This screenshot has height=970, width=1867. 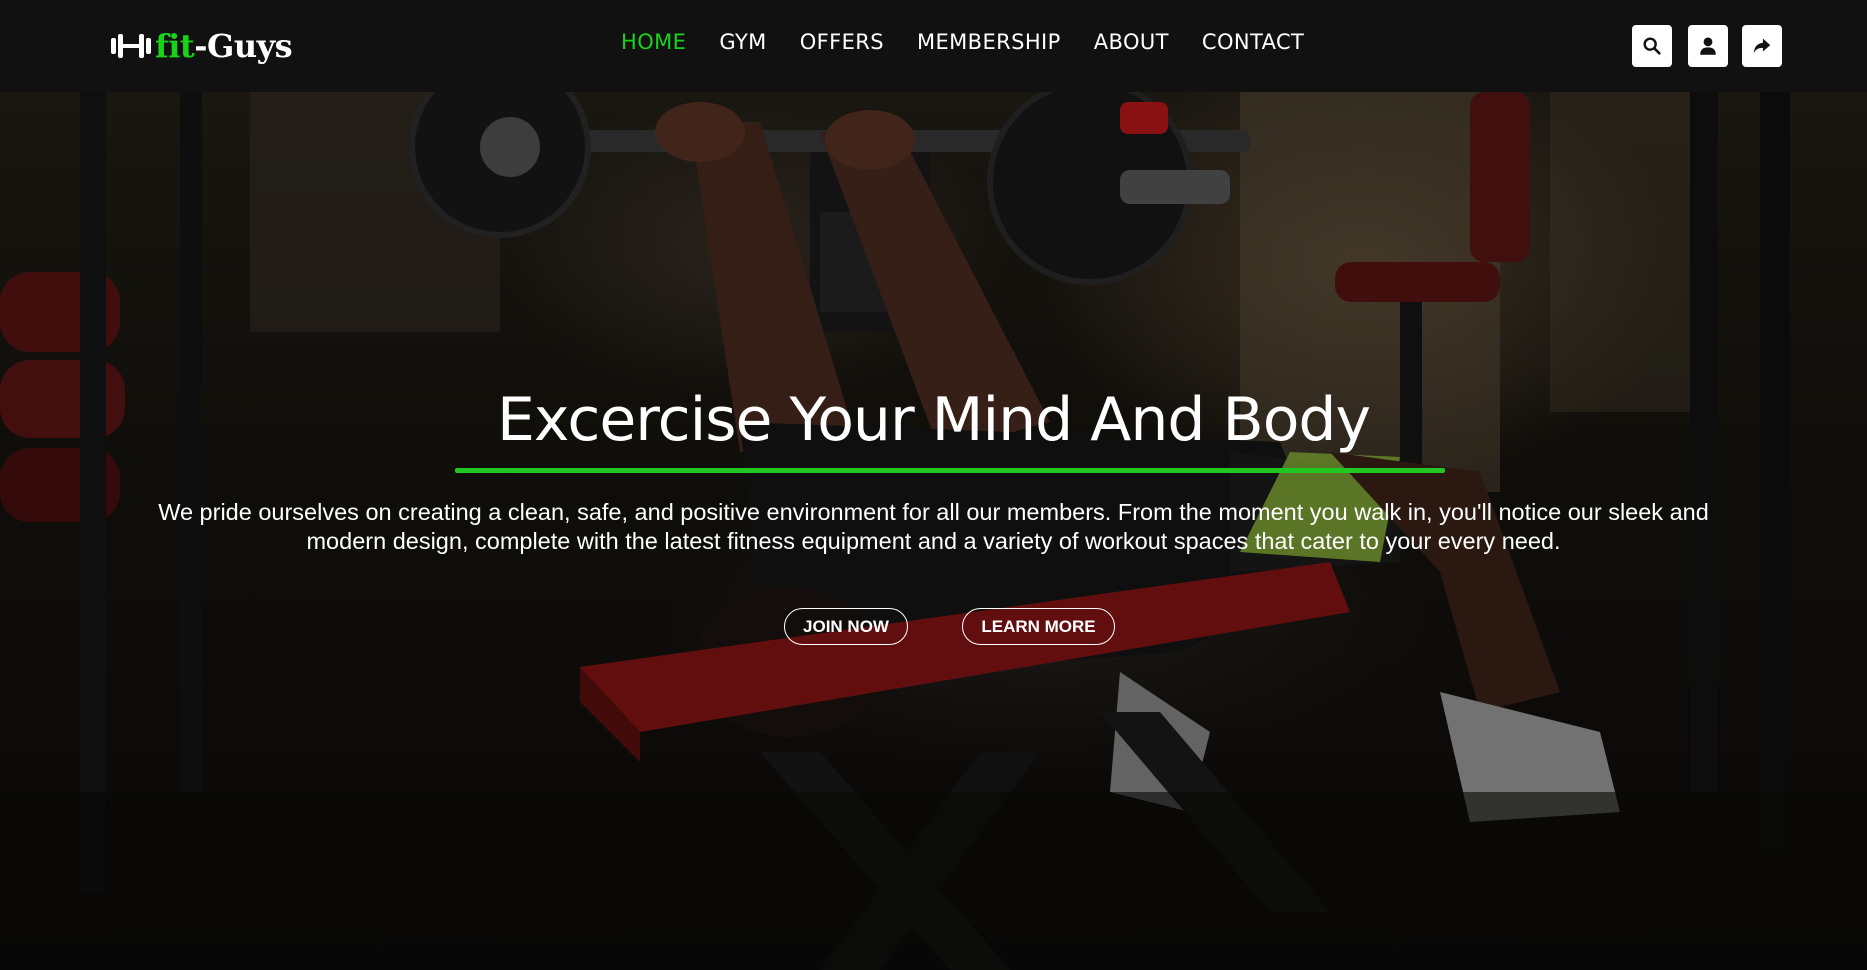 I want to click on logo-accent-text: fit, so click(x=175, y=46).